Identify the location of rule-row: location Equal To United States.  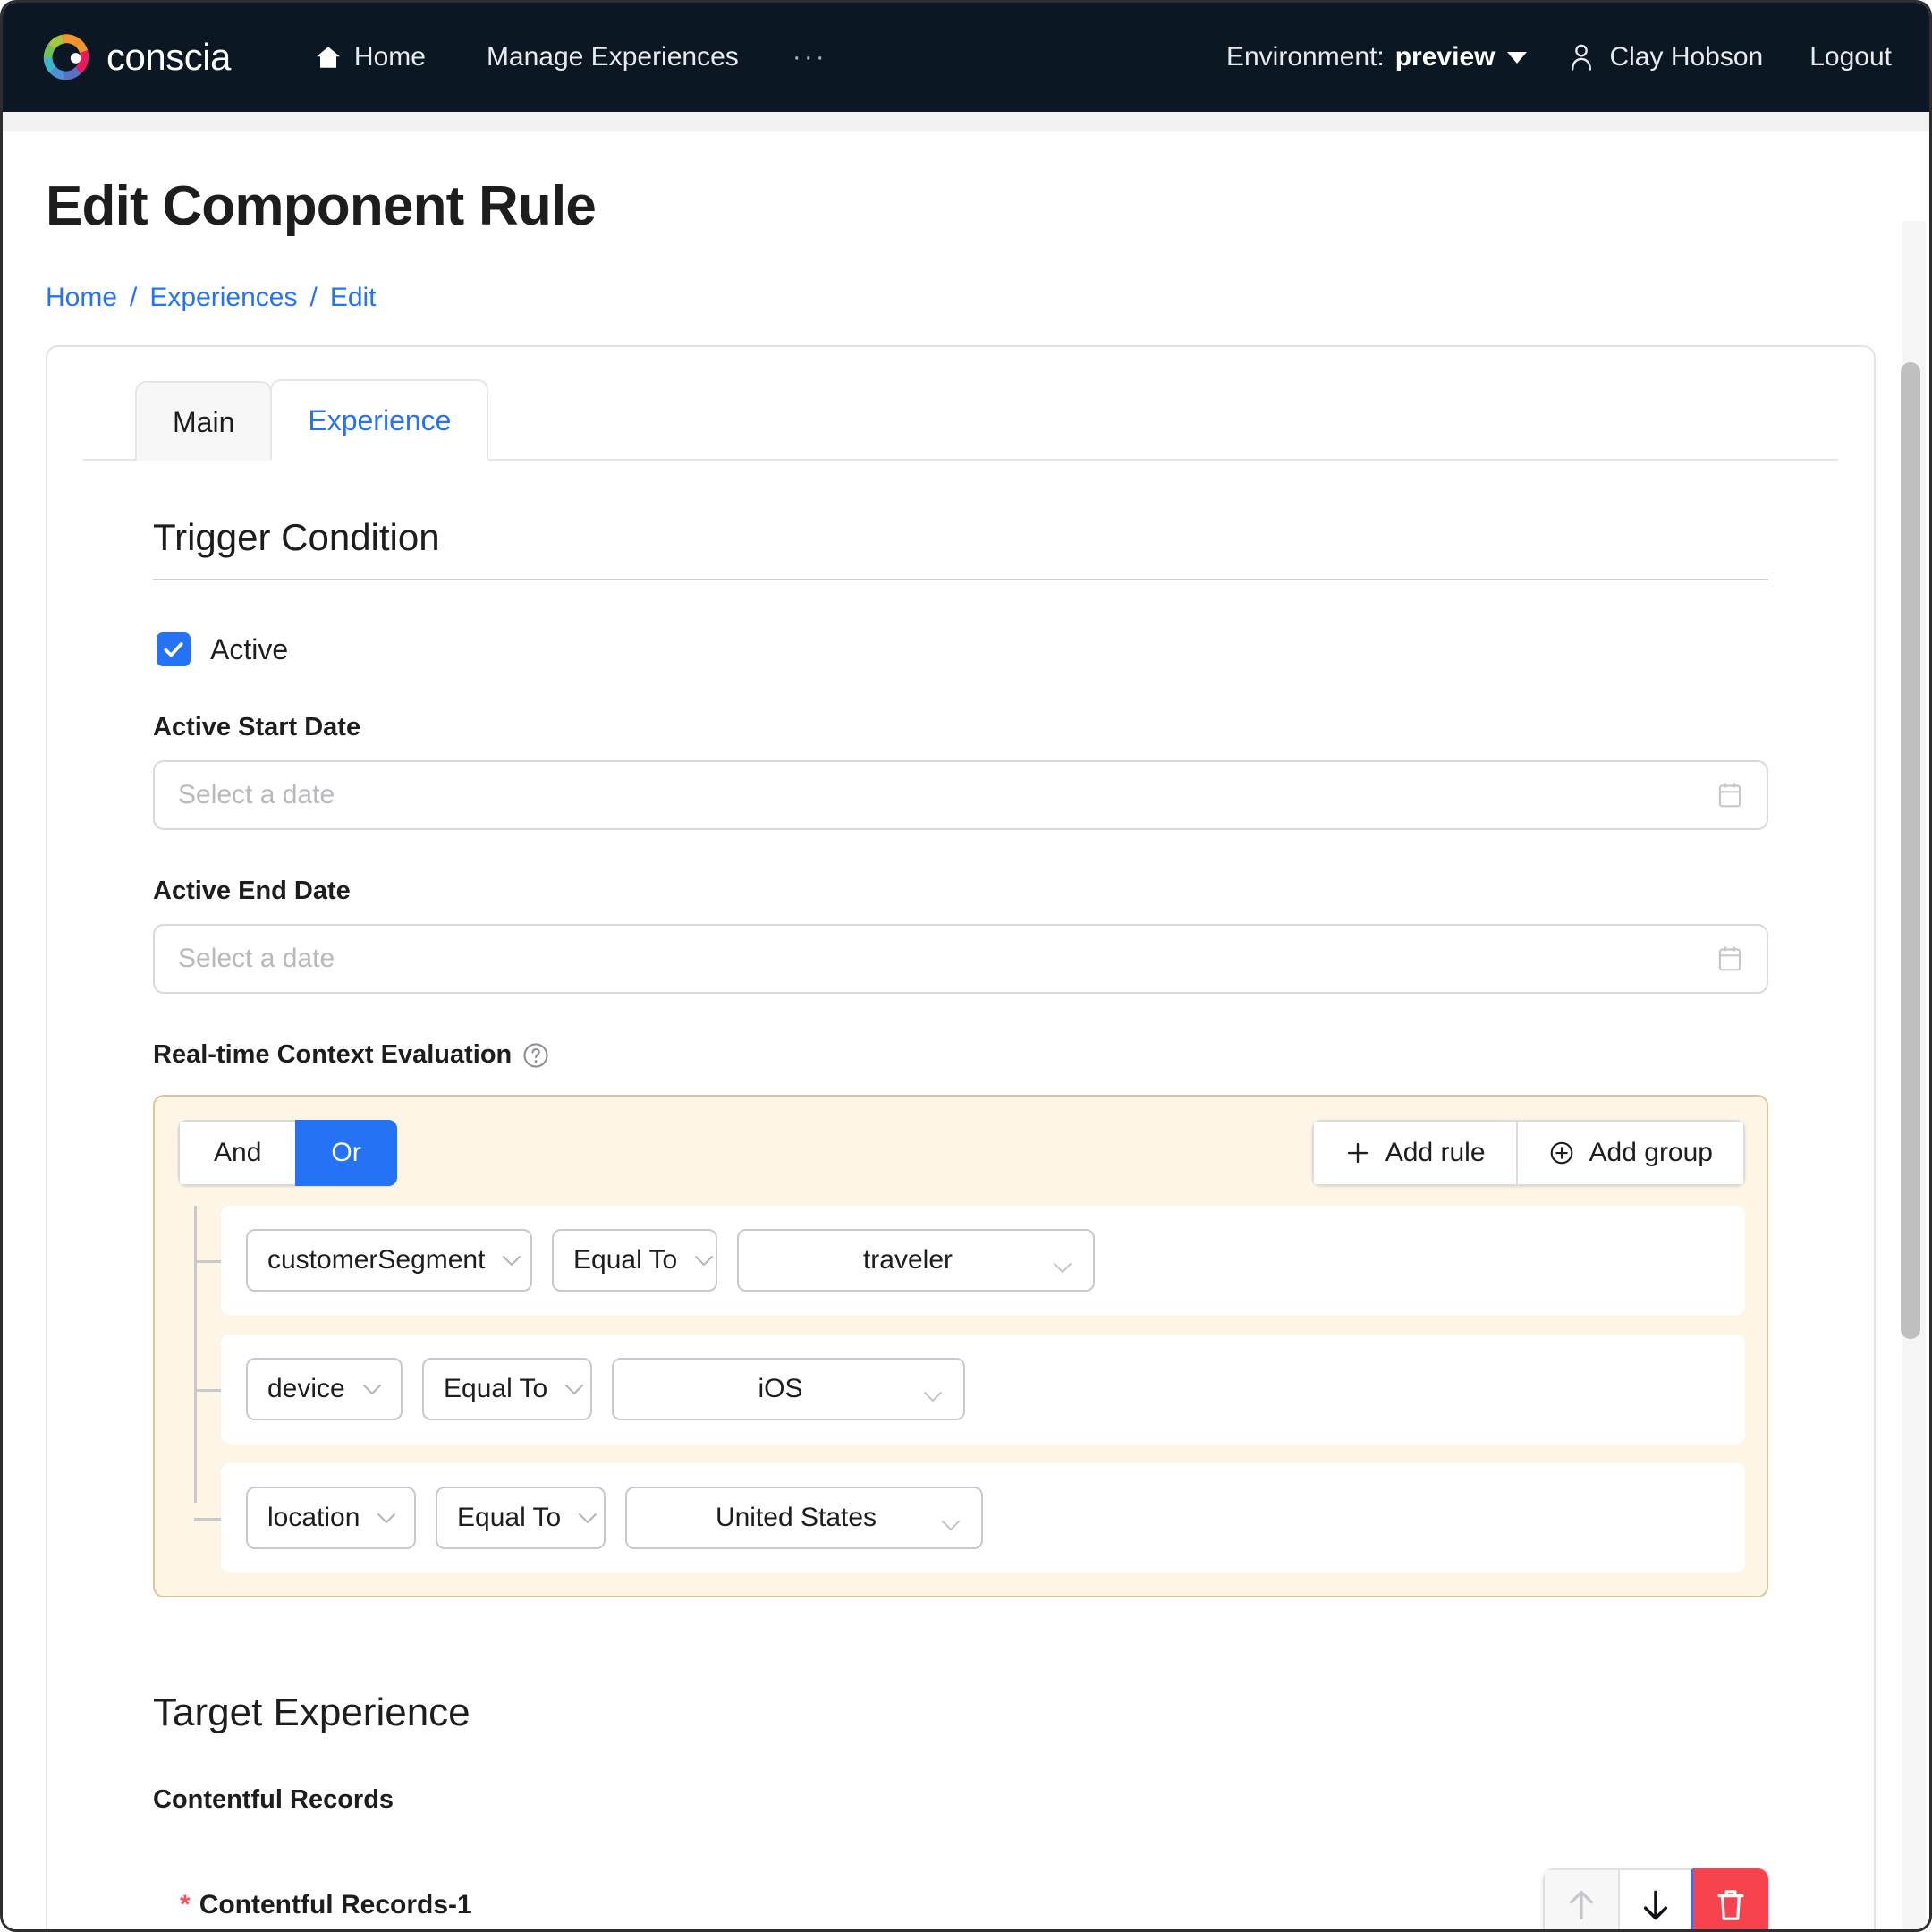
(969, 1517).